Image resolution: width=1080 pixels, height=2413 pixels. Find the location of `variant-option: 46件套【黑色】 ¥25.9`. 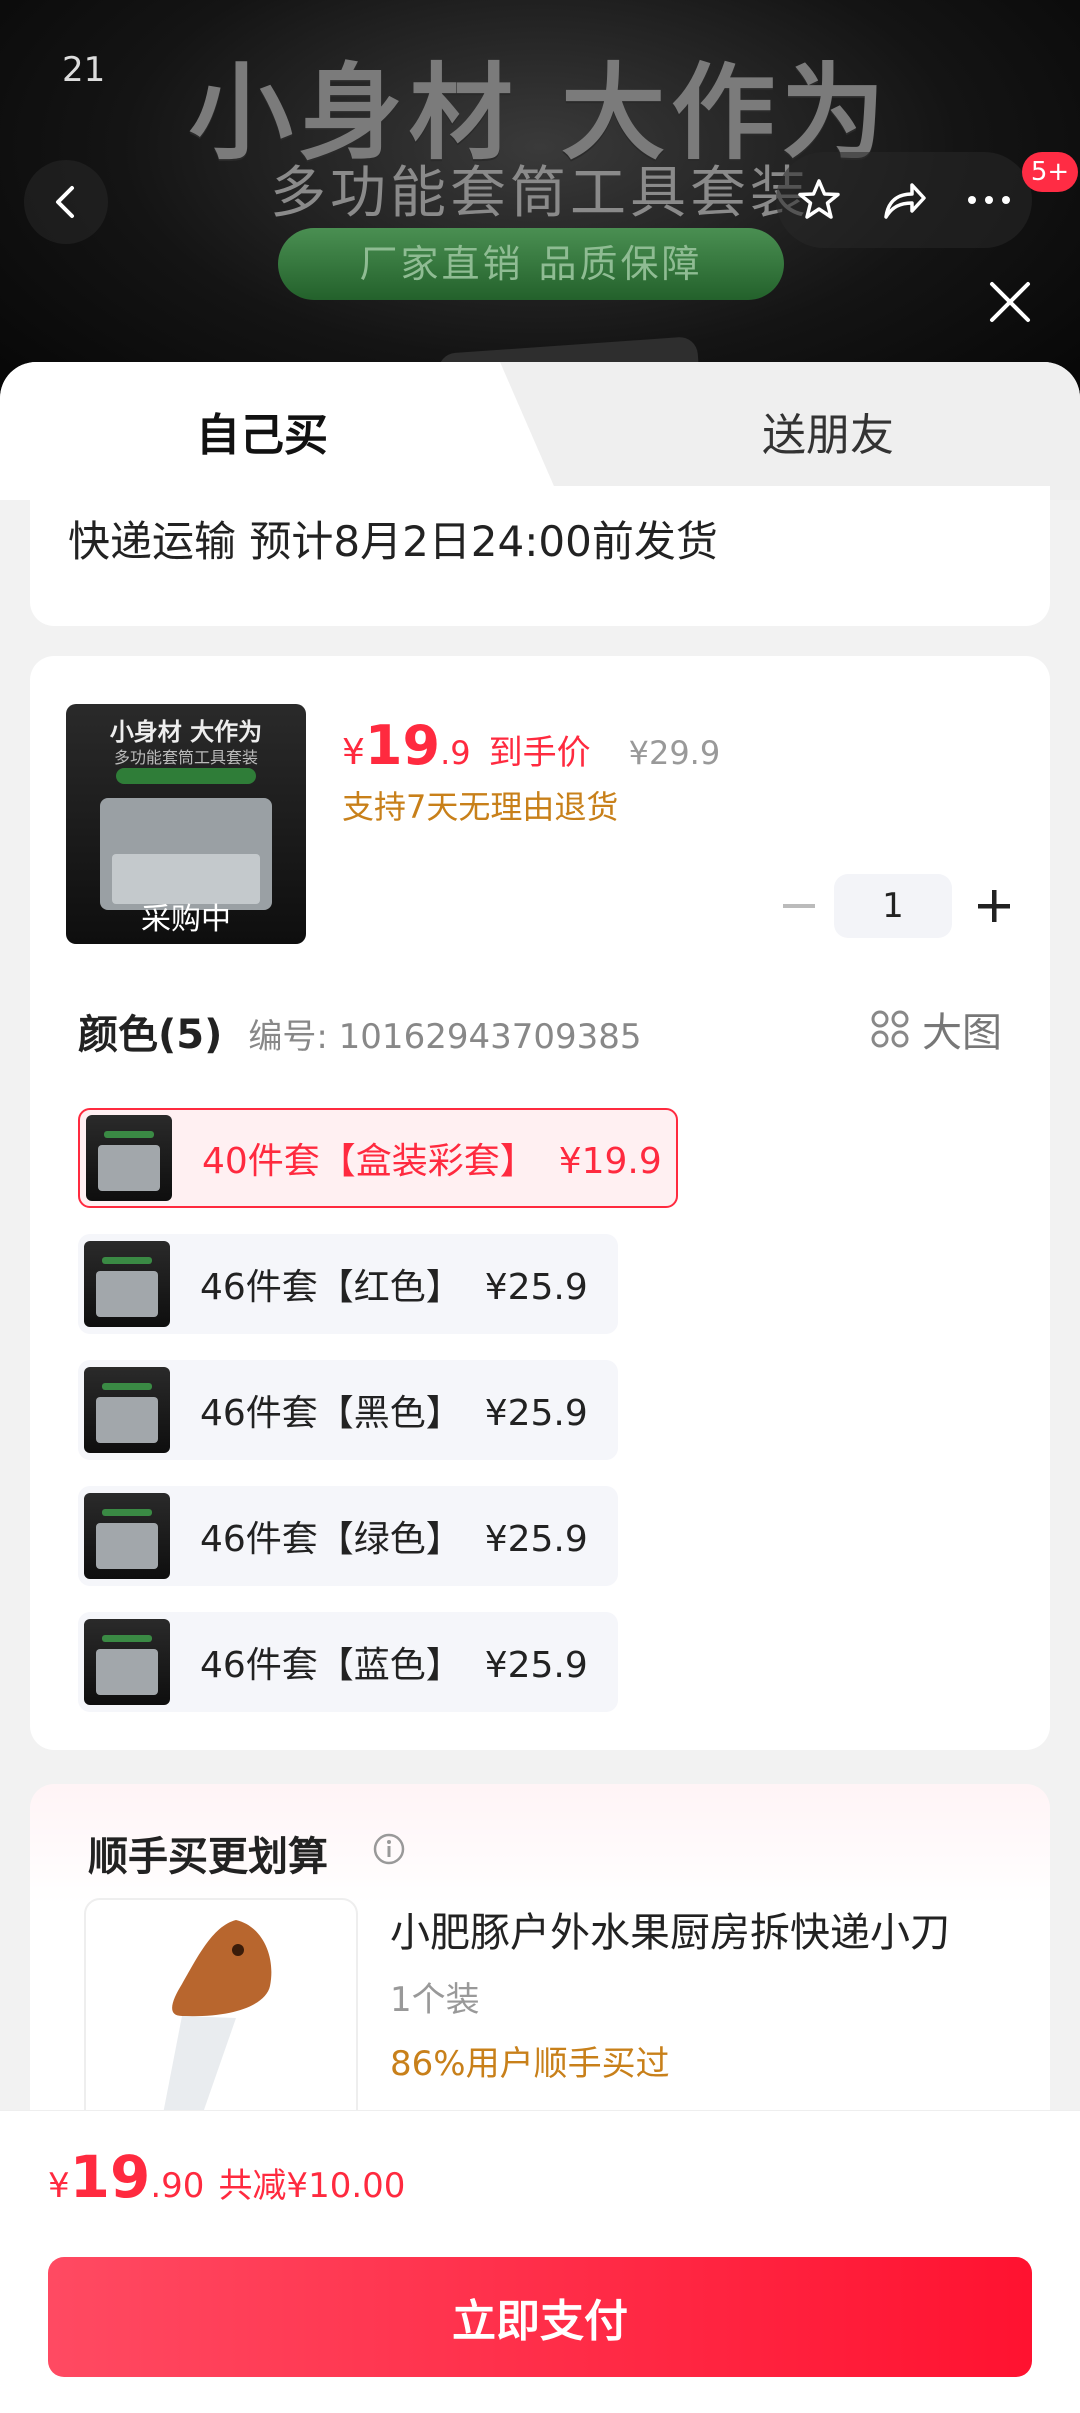

variant-option: 46件套【黑色】 ¥25.9 is located at coordinates (348, 1410).